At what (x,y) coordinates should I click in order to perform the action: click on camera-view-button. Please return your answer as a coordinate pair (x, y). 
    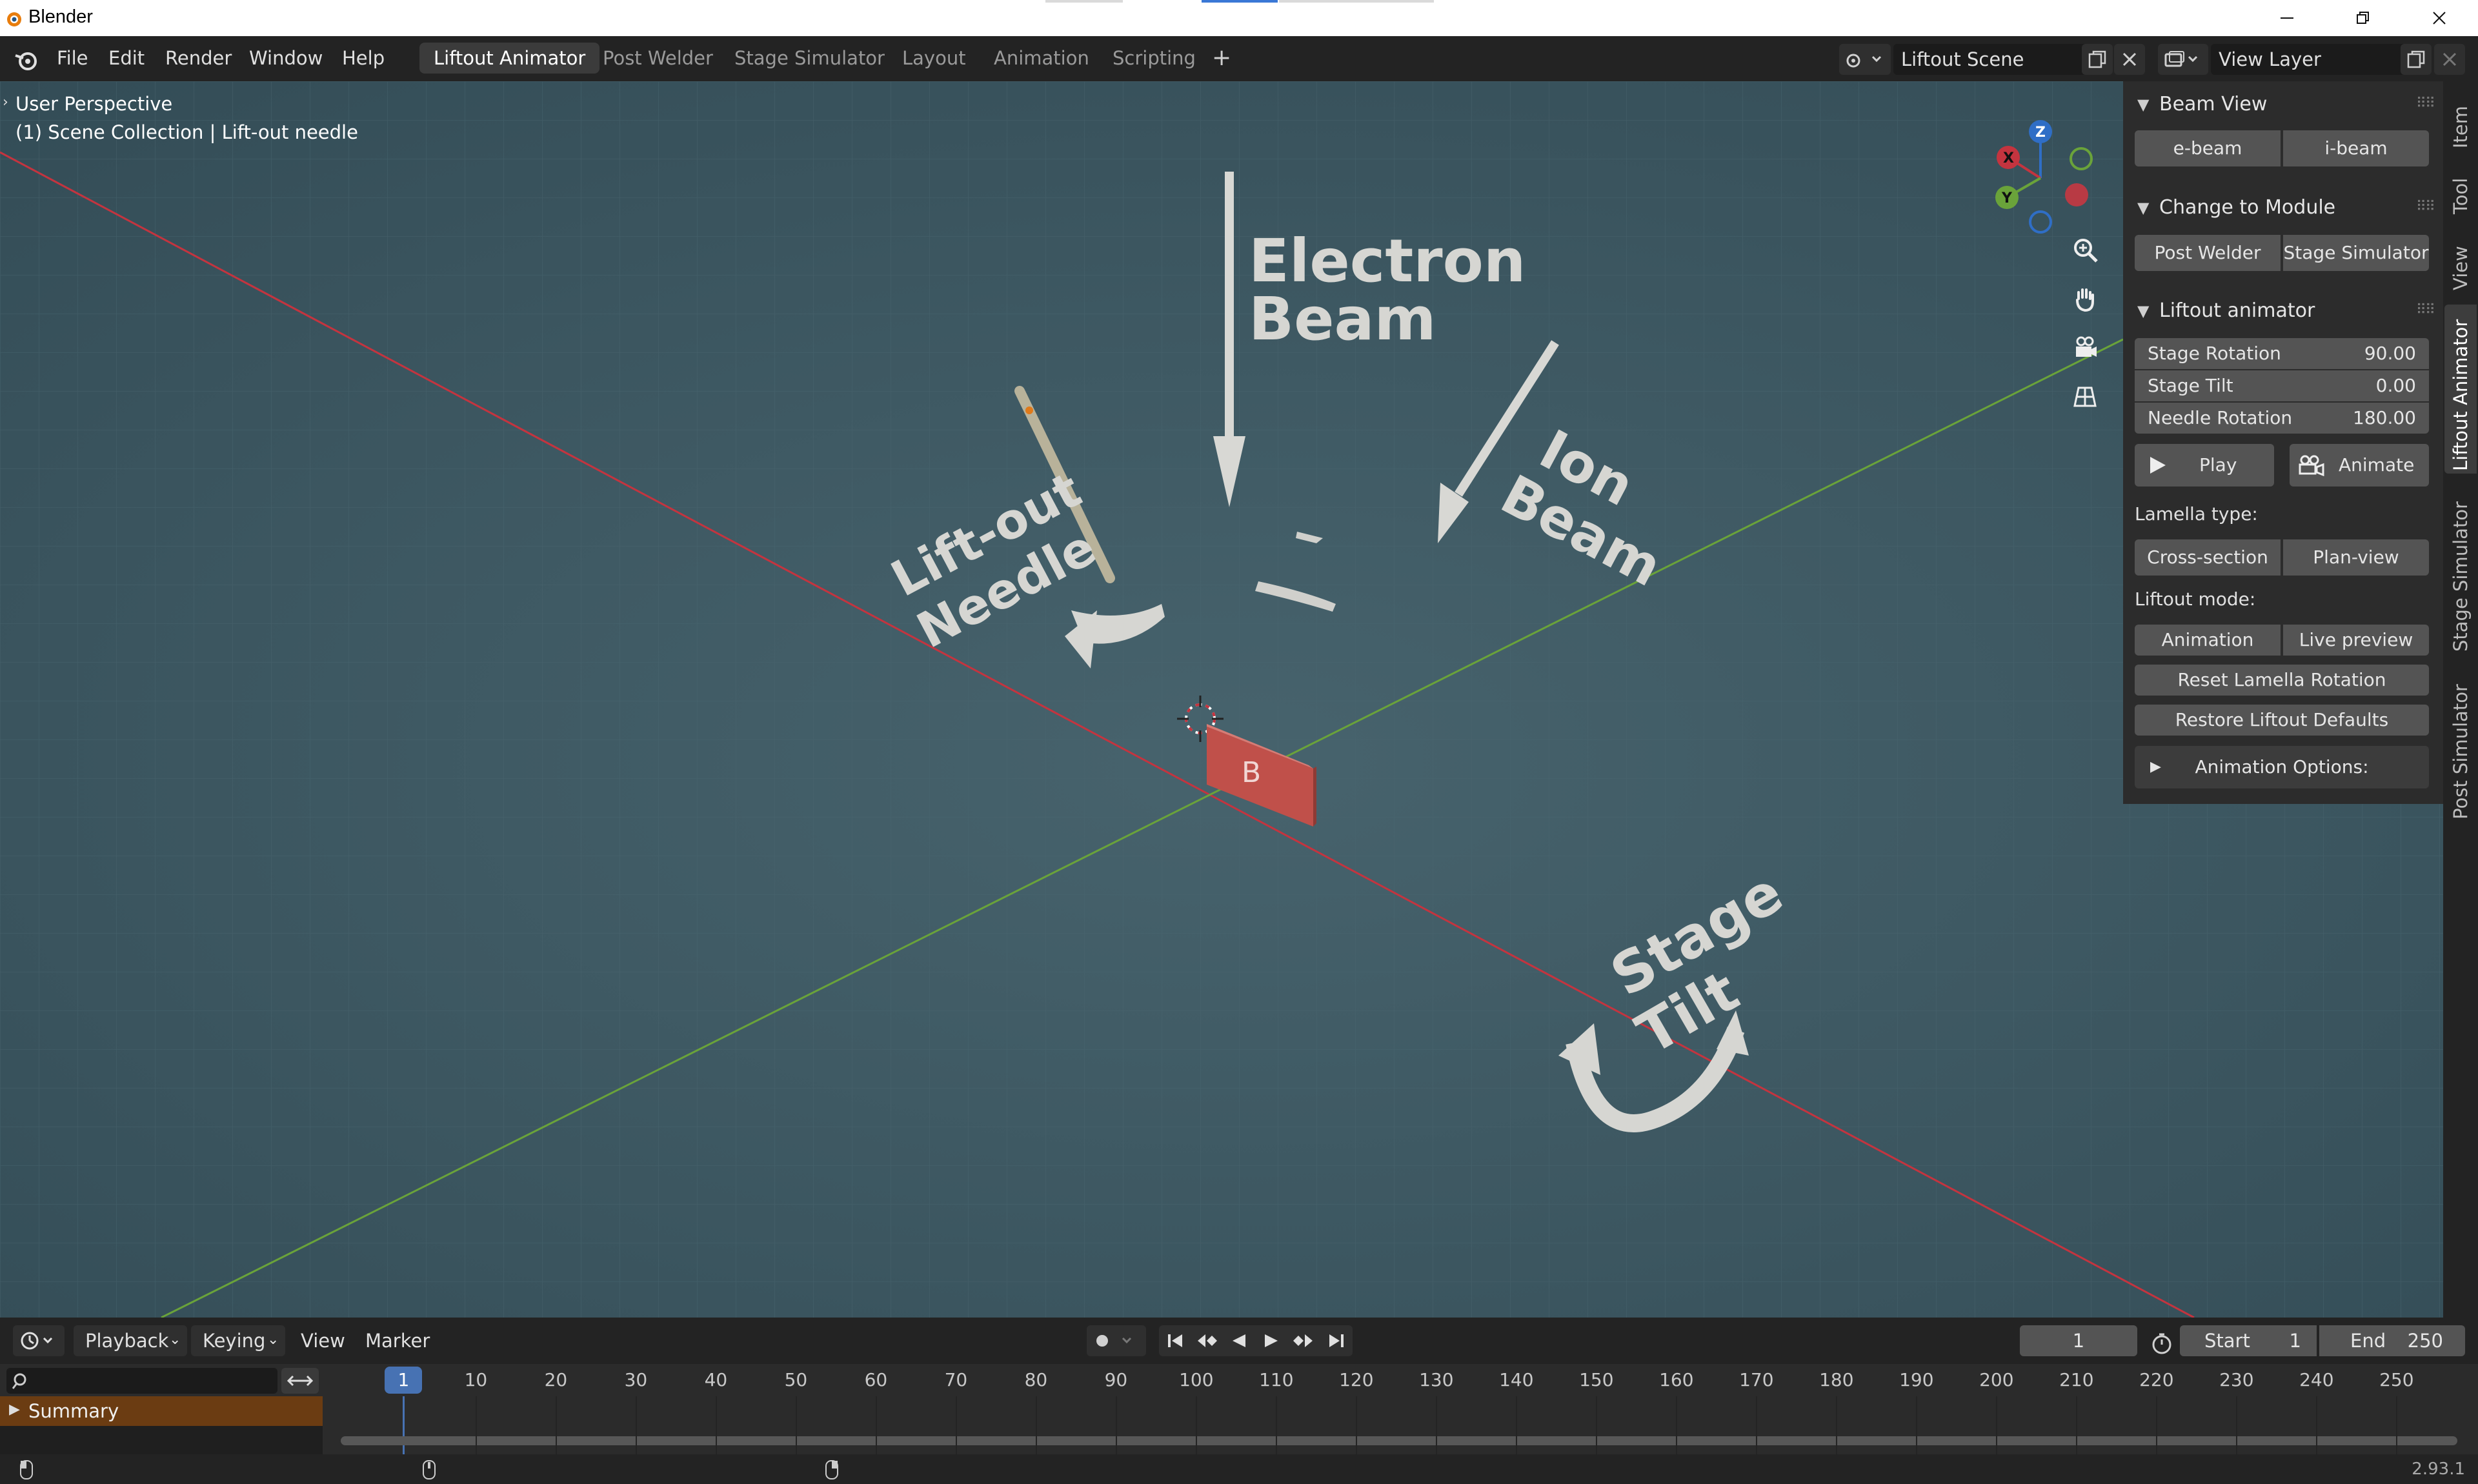
    Looking at the image, I should click on (2085, 348).